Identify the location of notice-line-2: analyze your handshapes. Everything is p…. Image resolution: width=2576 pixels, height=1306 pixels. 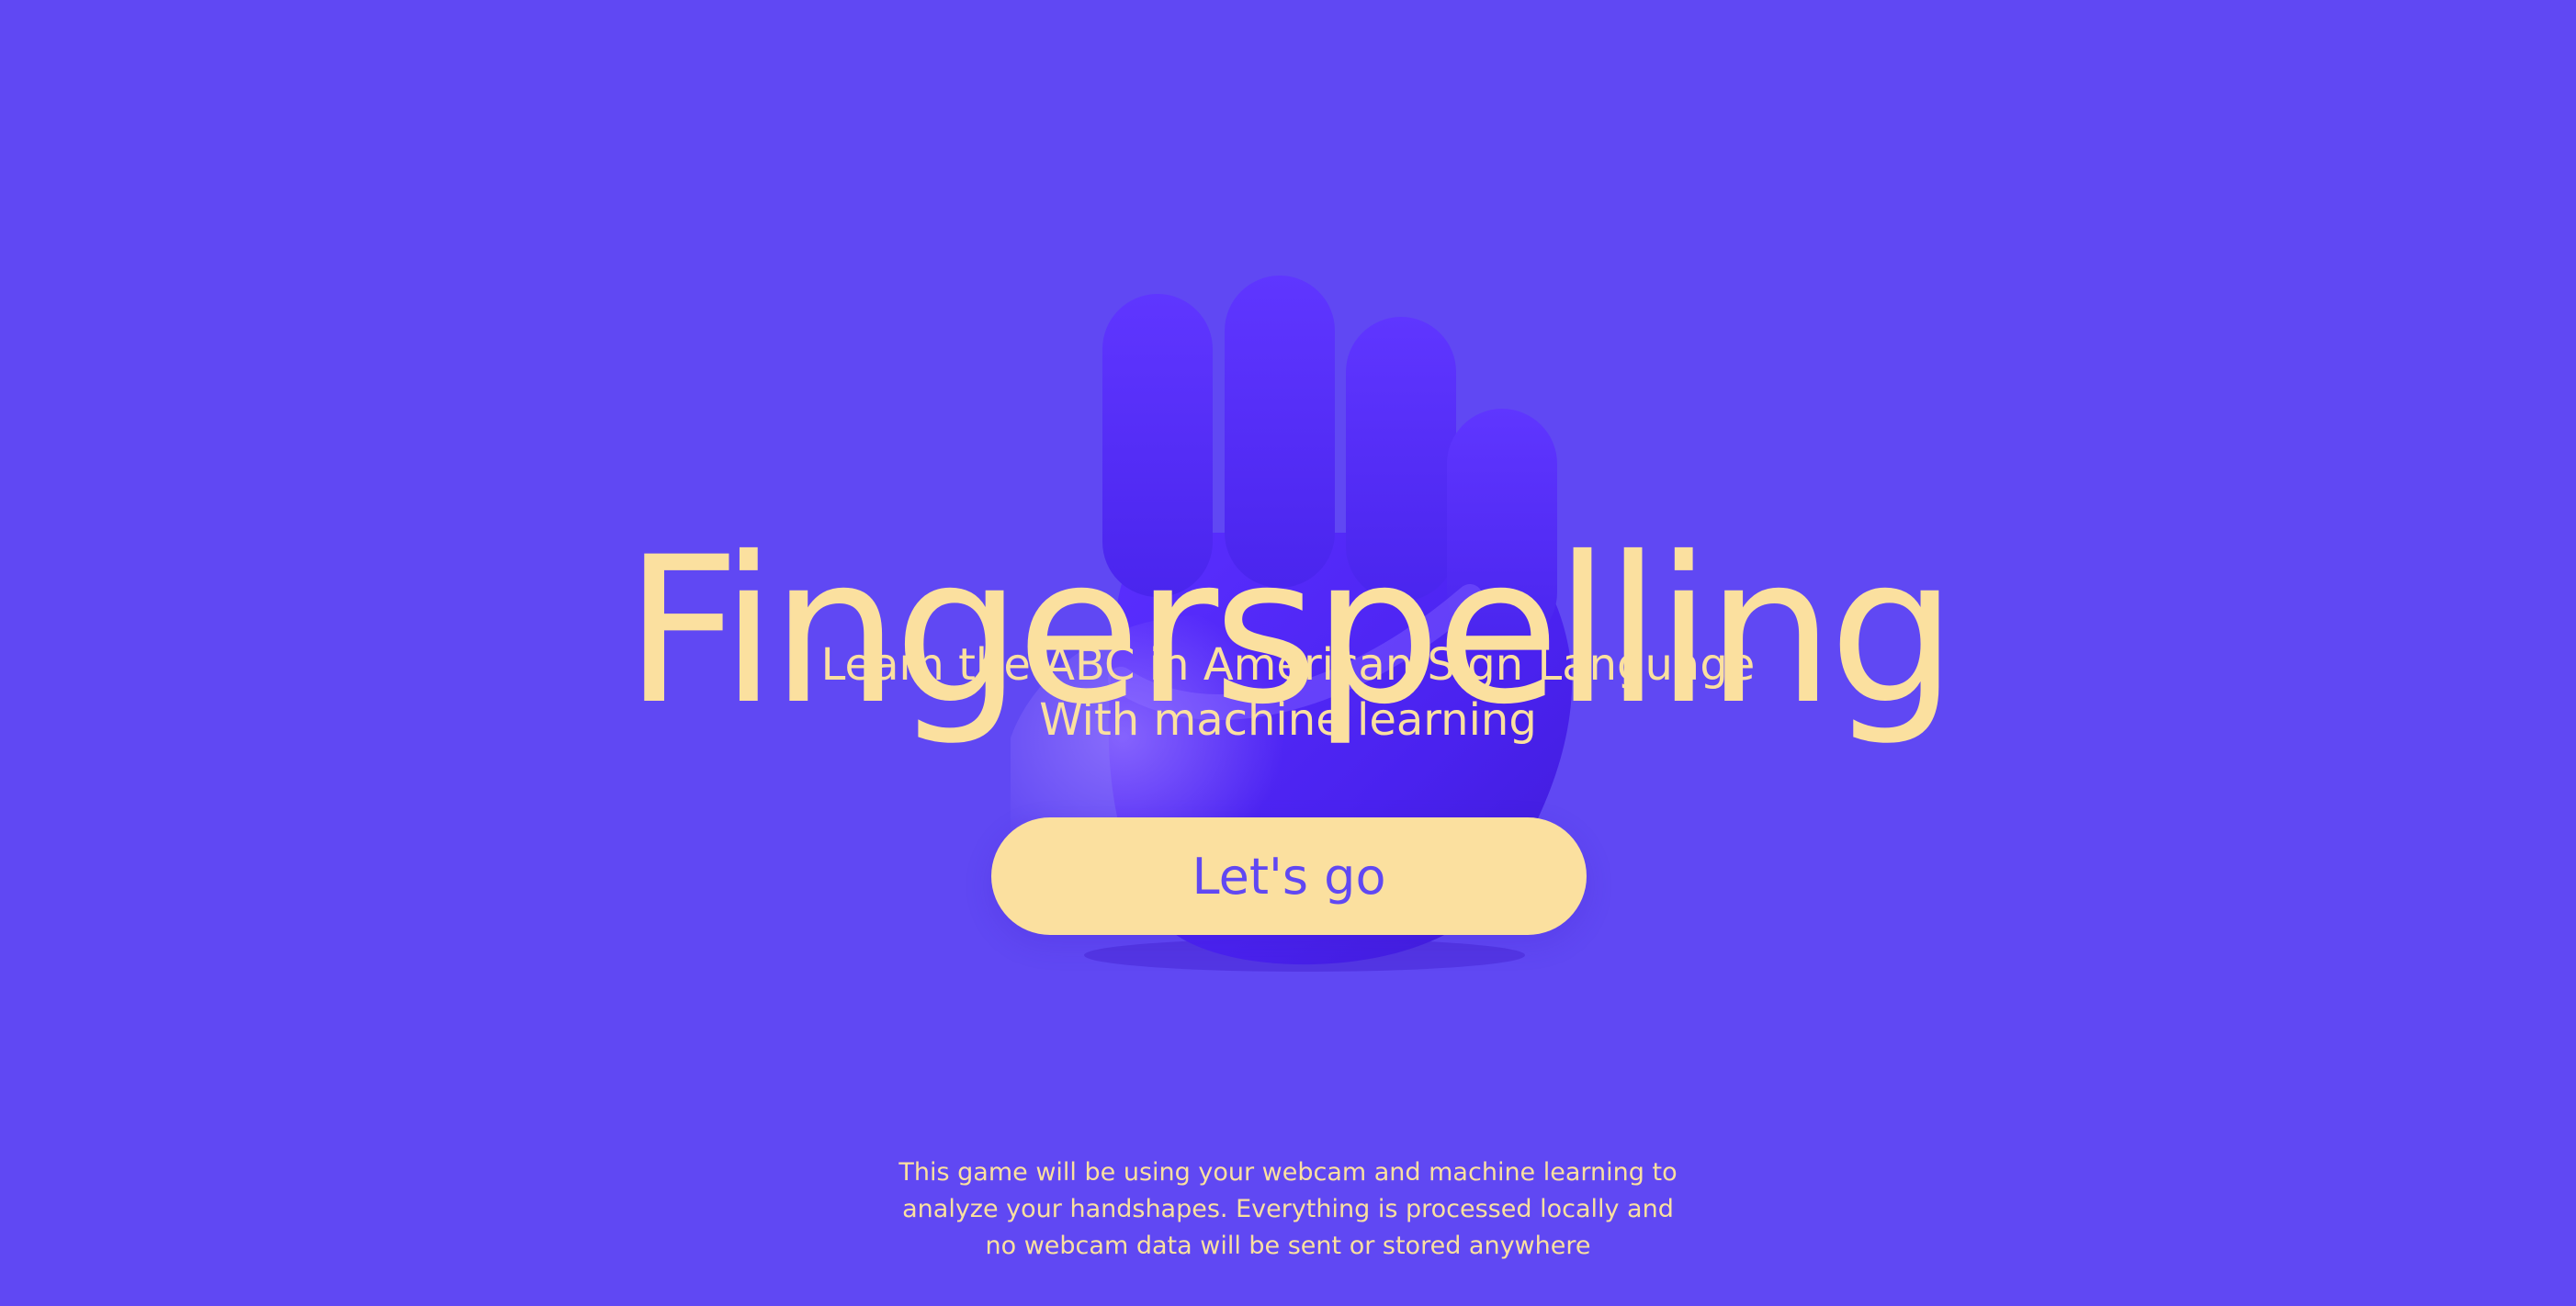
(1288, 1209).